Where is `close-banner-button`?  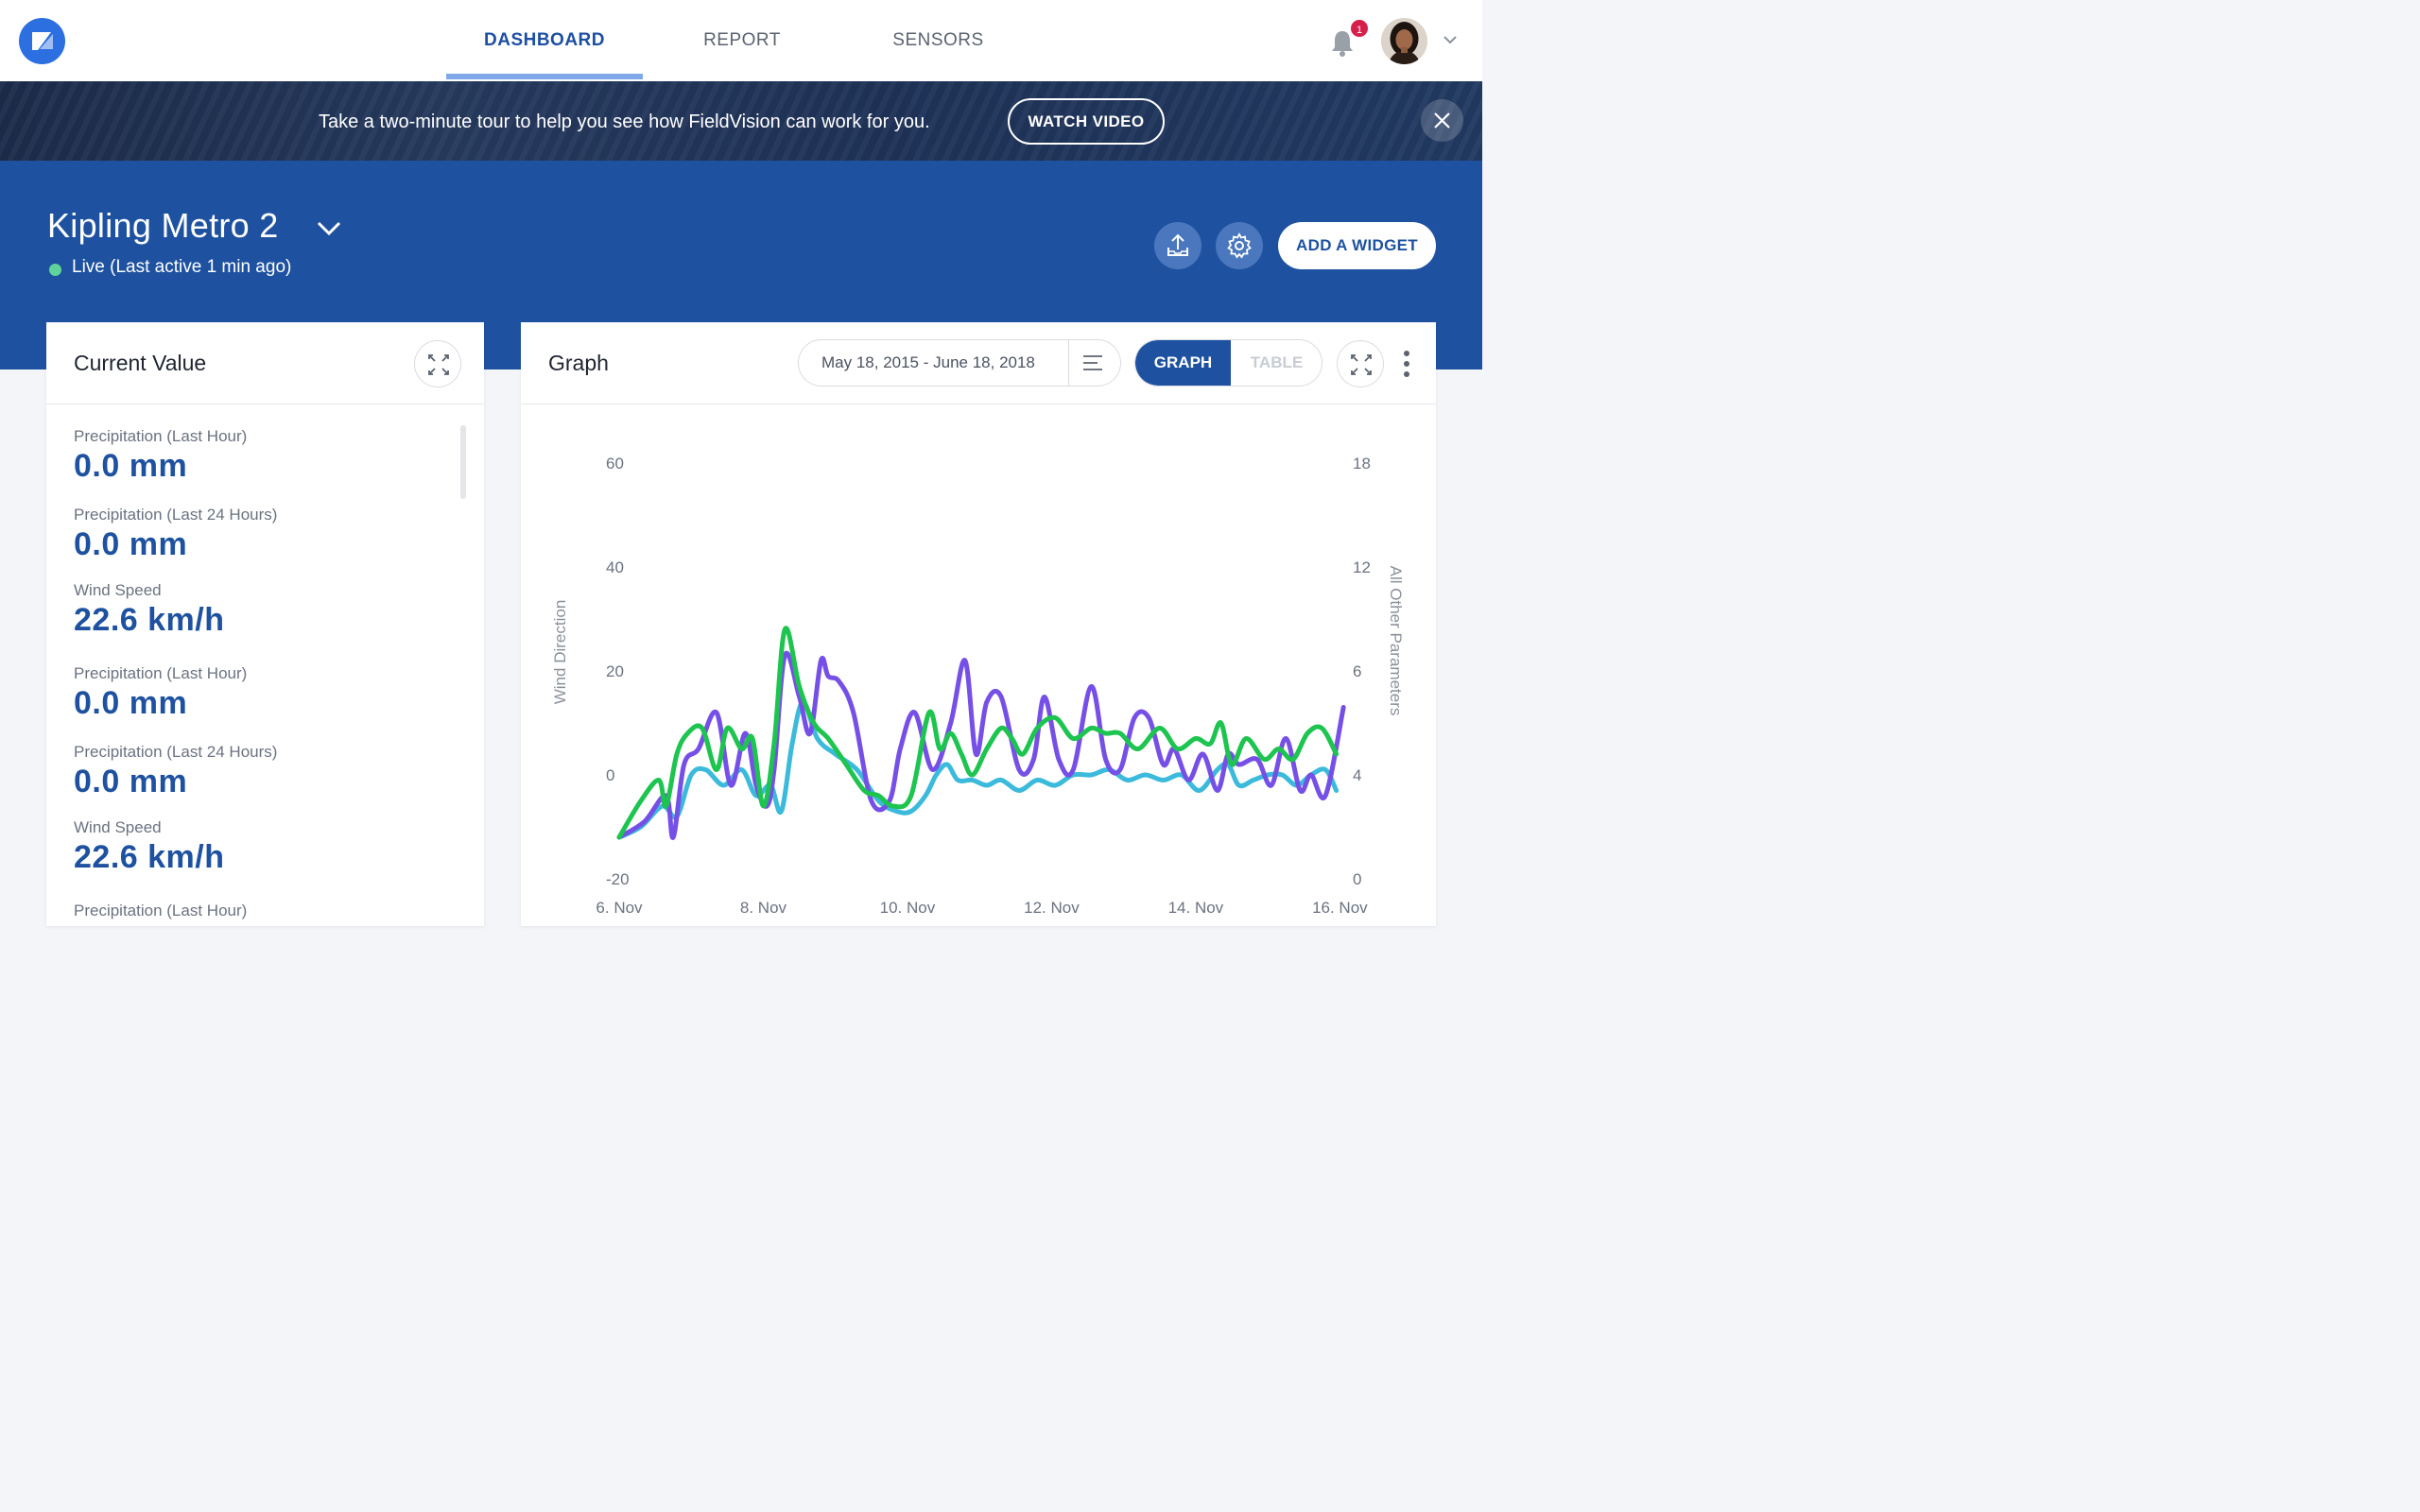
close-banner-button is located at coordinates (1442, 120).